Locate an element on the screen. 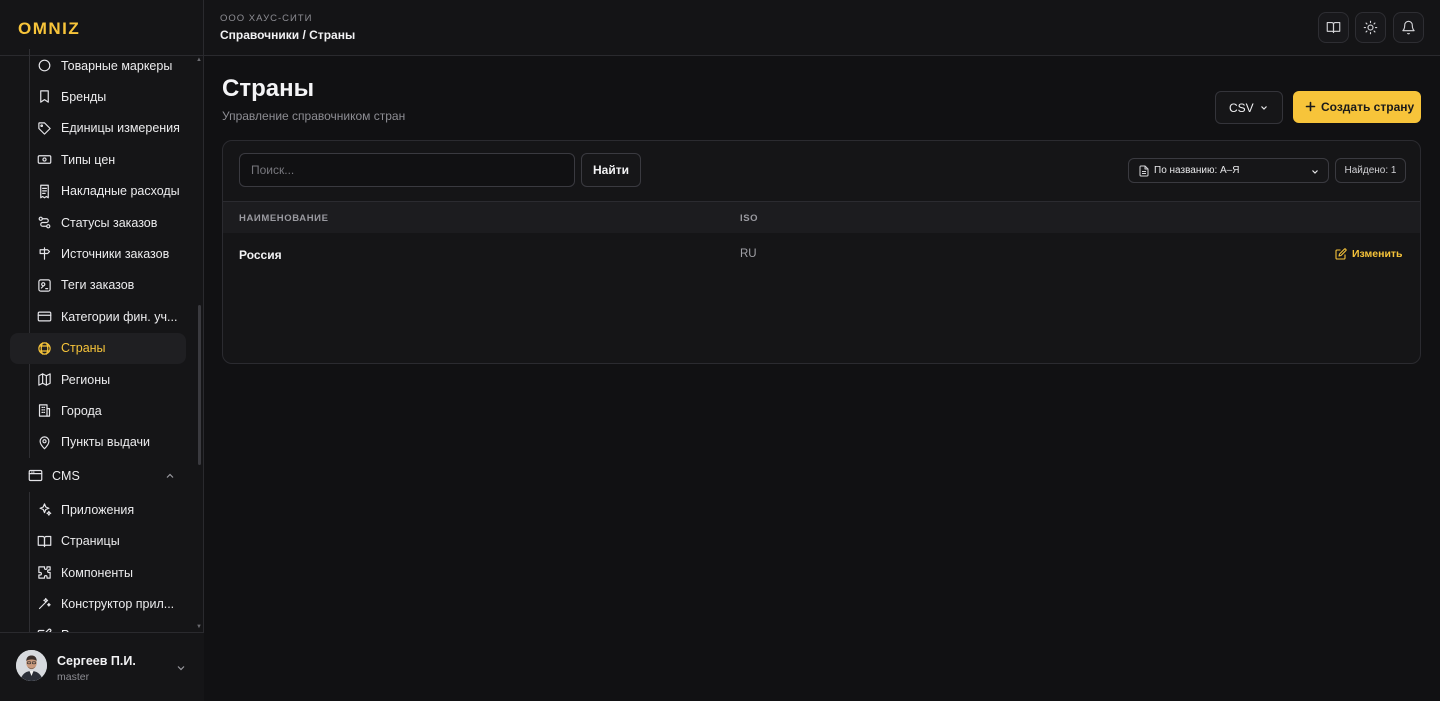  scroll-up-icon: ▲ is located at coordinates (199, 60).